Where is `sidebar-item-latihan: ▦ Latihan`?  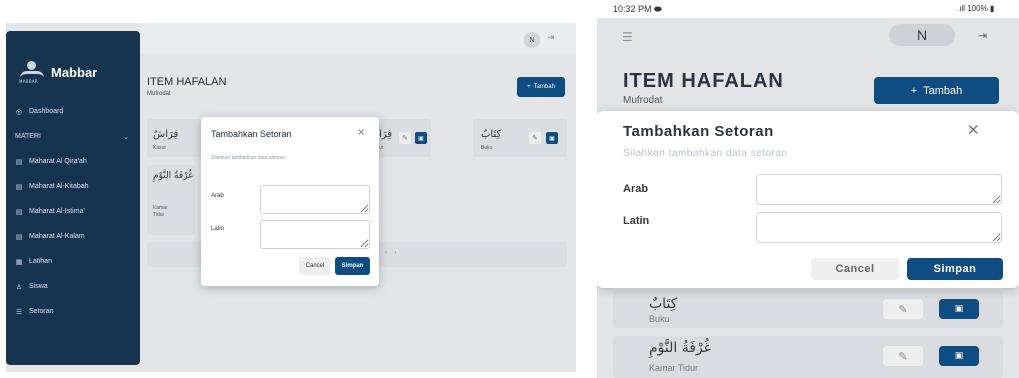 sidebar-item-latihan: ▦ Latihan is located at coordinates (73, 261).